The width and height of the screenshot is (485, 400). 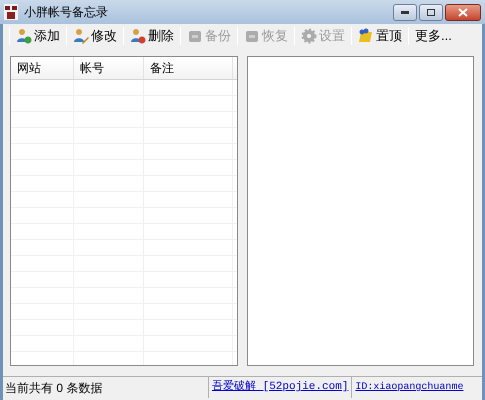 What do you see at coordinates (408, 387) in the screenshot?
I see `link: ID:xiaopangchuanme` at bounding box center [408, 387].